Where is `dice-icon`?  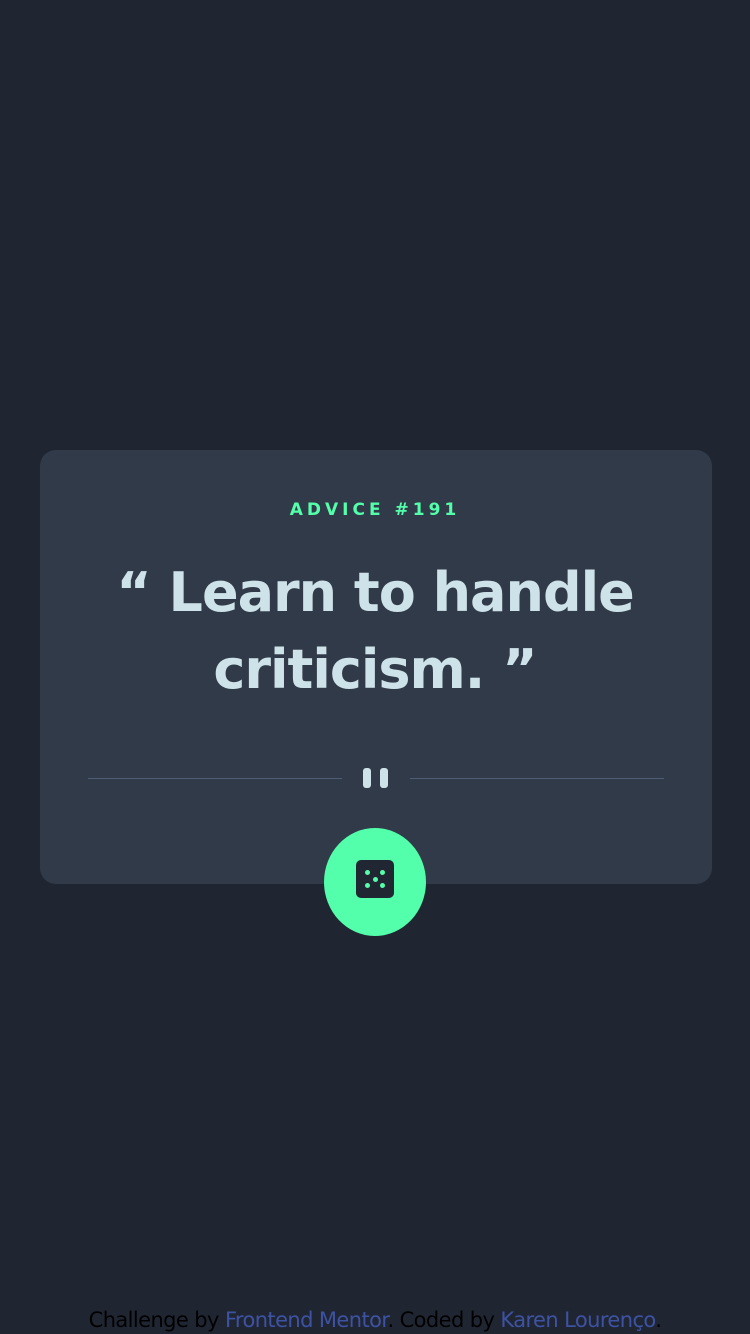
dice-icon is located at coordinates (375, 879).